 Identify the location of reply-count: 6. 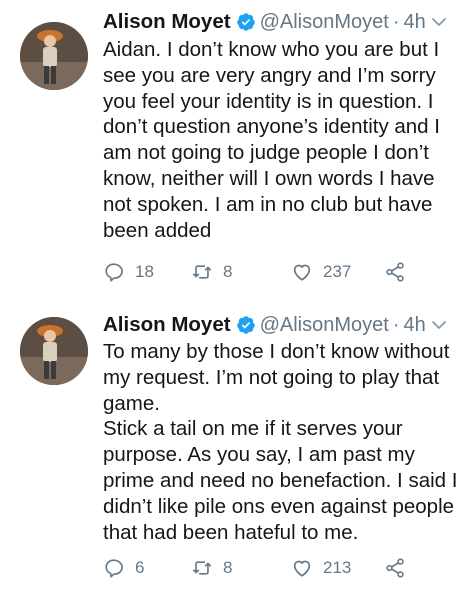
(140, 567).